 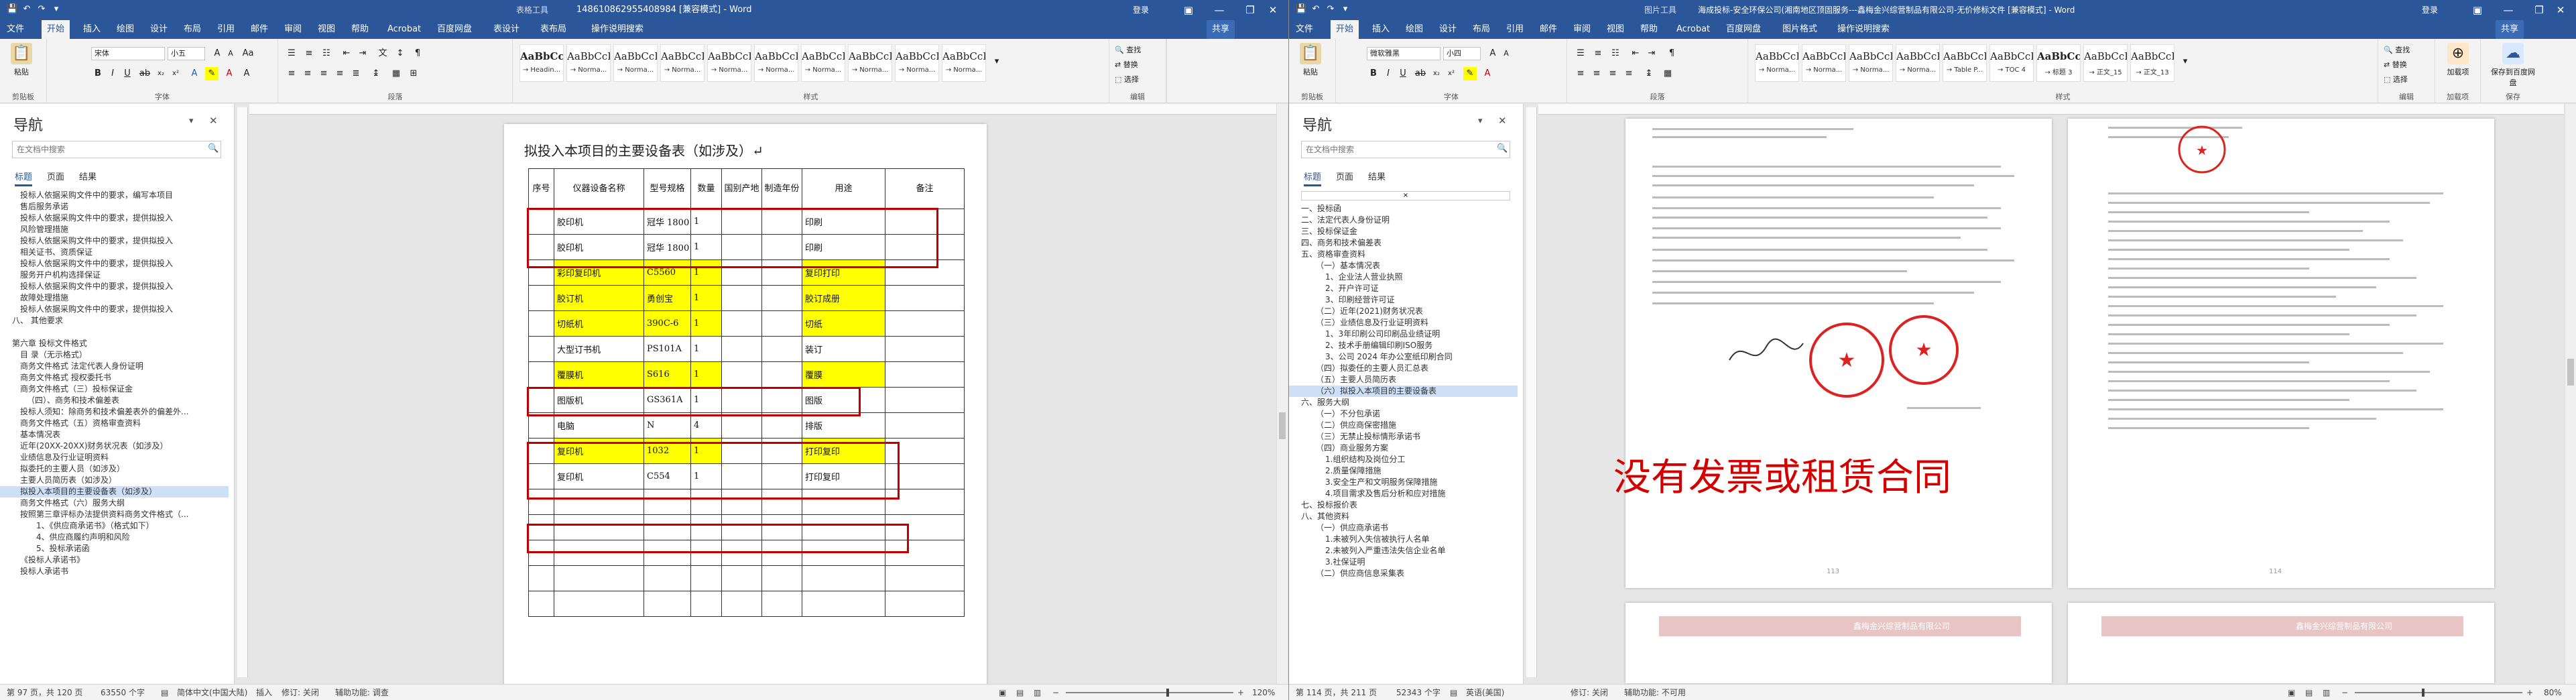 I want to click on nav-heading-item: （一）基本情况表, so click(x=1403, y=266).